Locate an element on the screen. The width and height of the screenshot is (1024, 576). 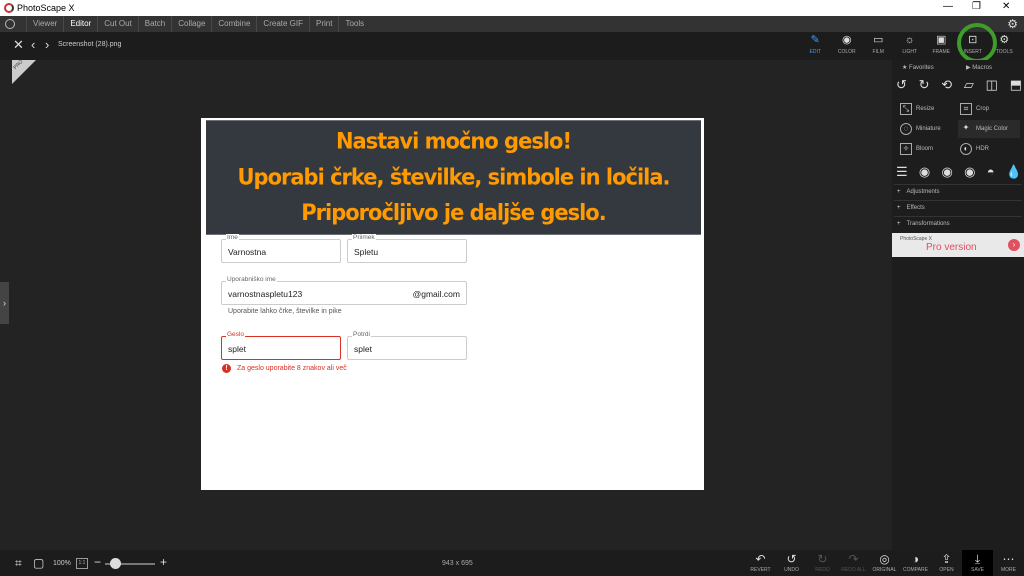
rotate-left-icon: ↺ is located at coordinates (901, 85).